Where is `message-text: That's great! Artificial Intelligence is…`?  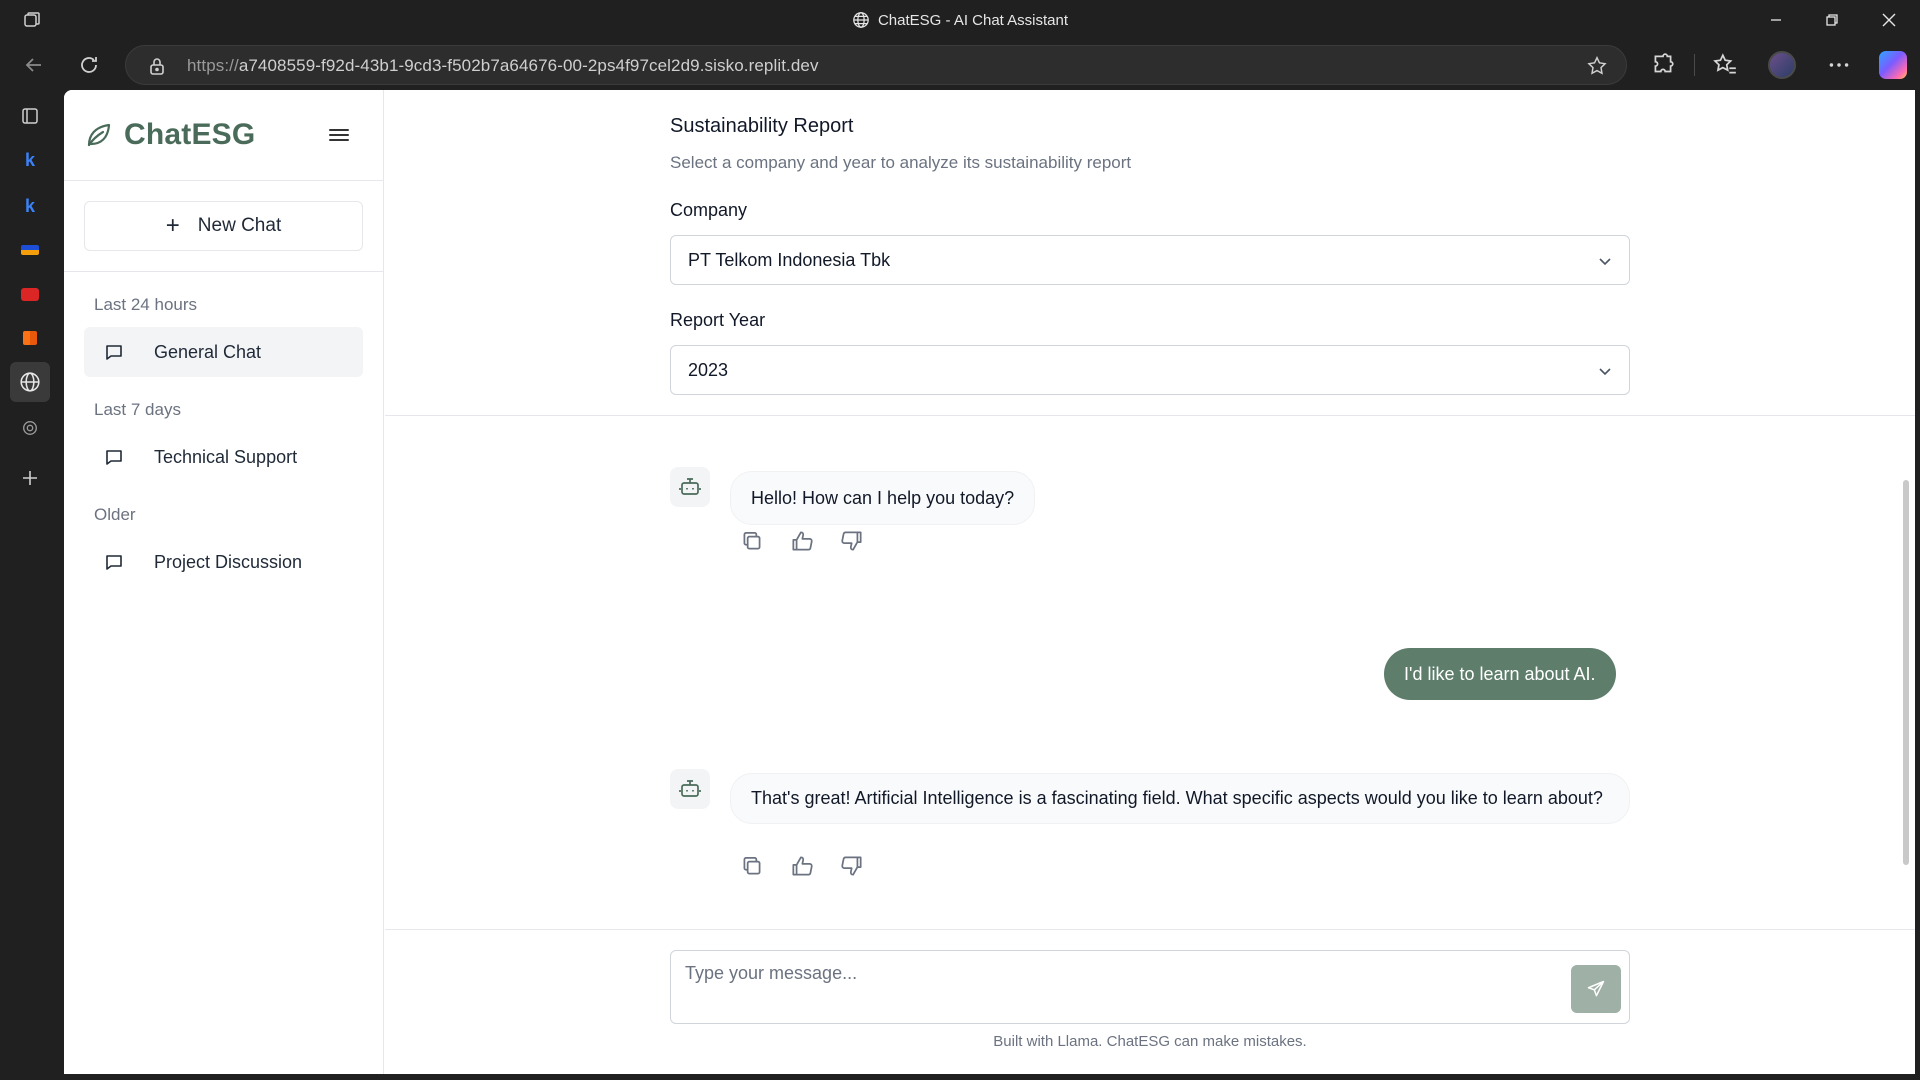
message-text: That's great! Artificial Intelligence is… is located at coordinates (1177, 798).